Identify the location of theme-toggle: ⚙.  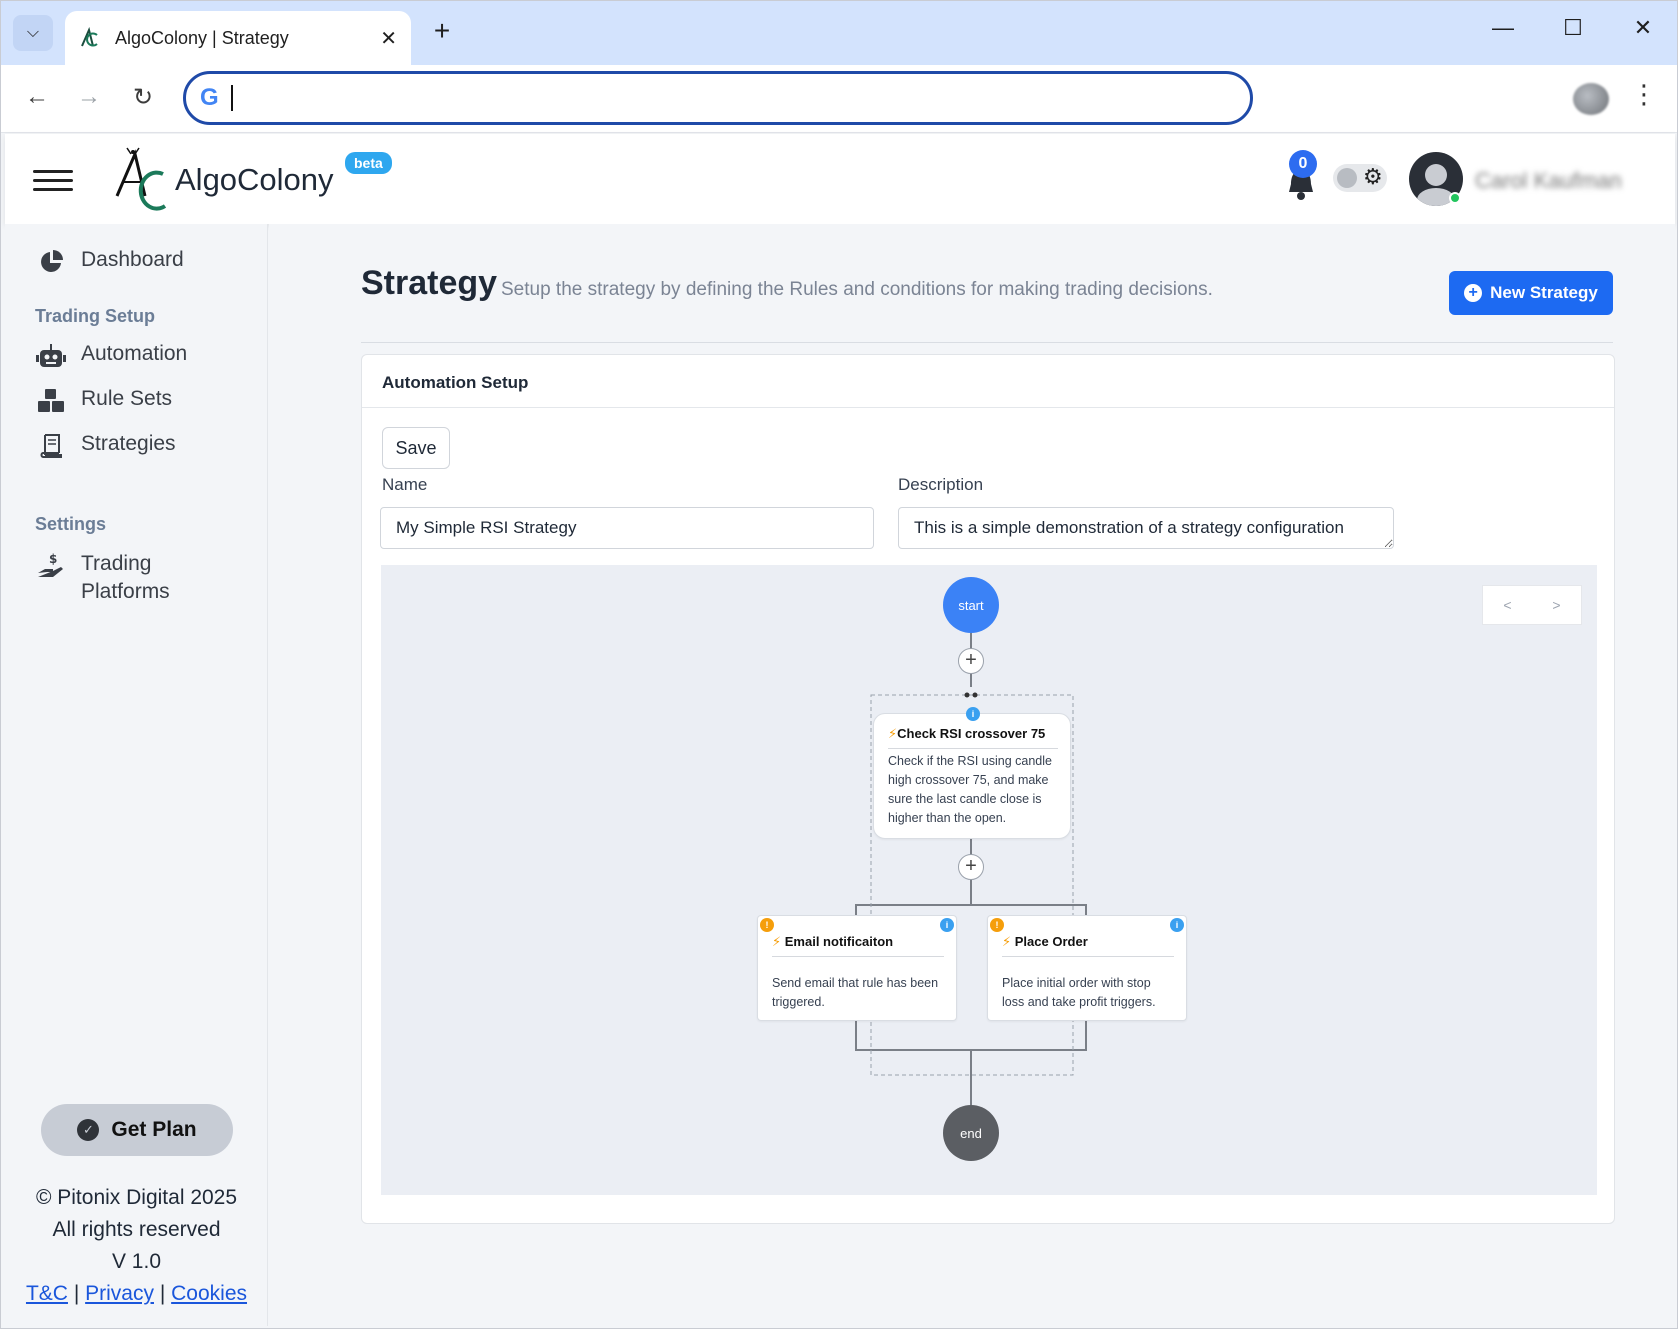
(1360, 178).